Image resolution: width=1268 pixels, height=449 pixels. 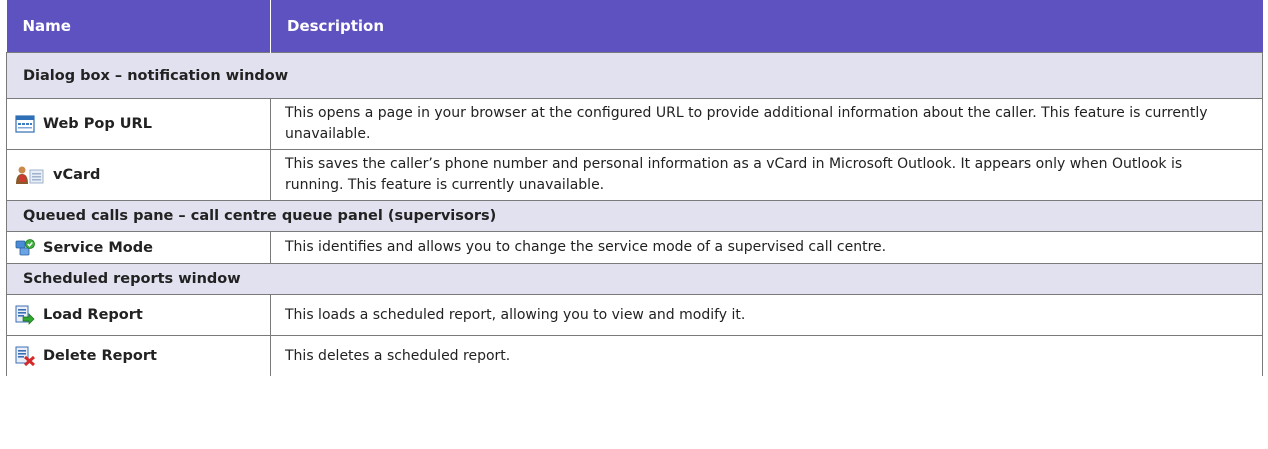 I want to click on name-cell: Web Pop URL, so click(x=138, y=124).